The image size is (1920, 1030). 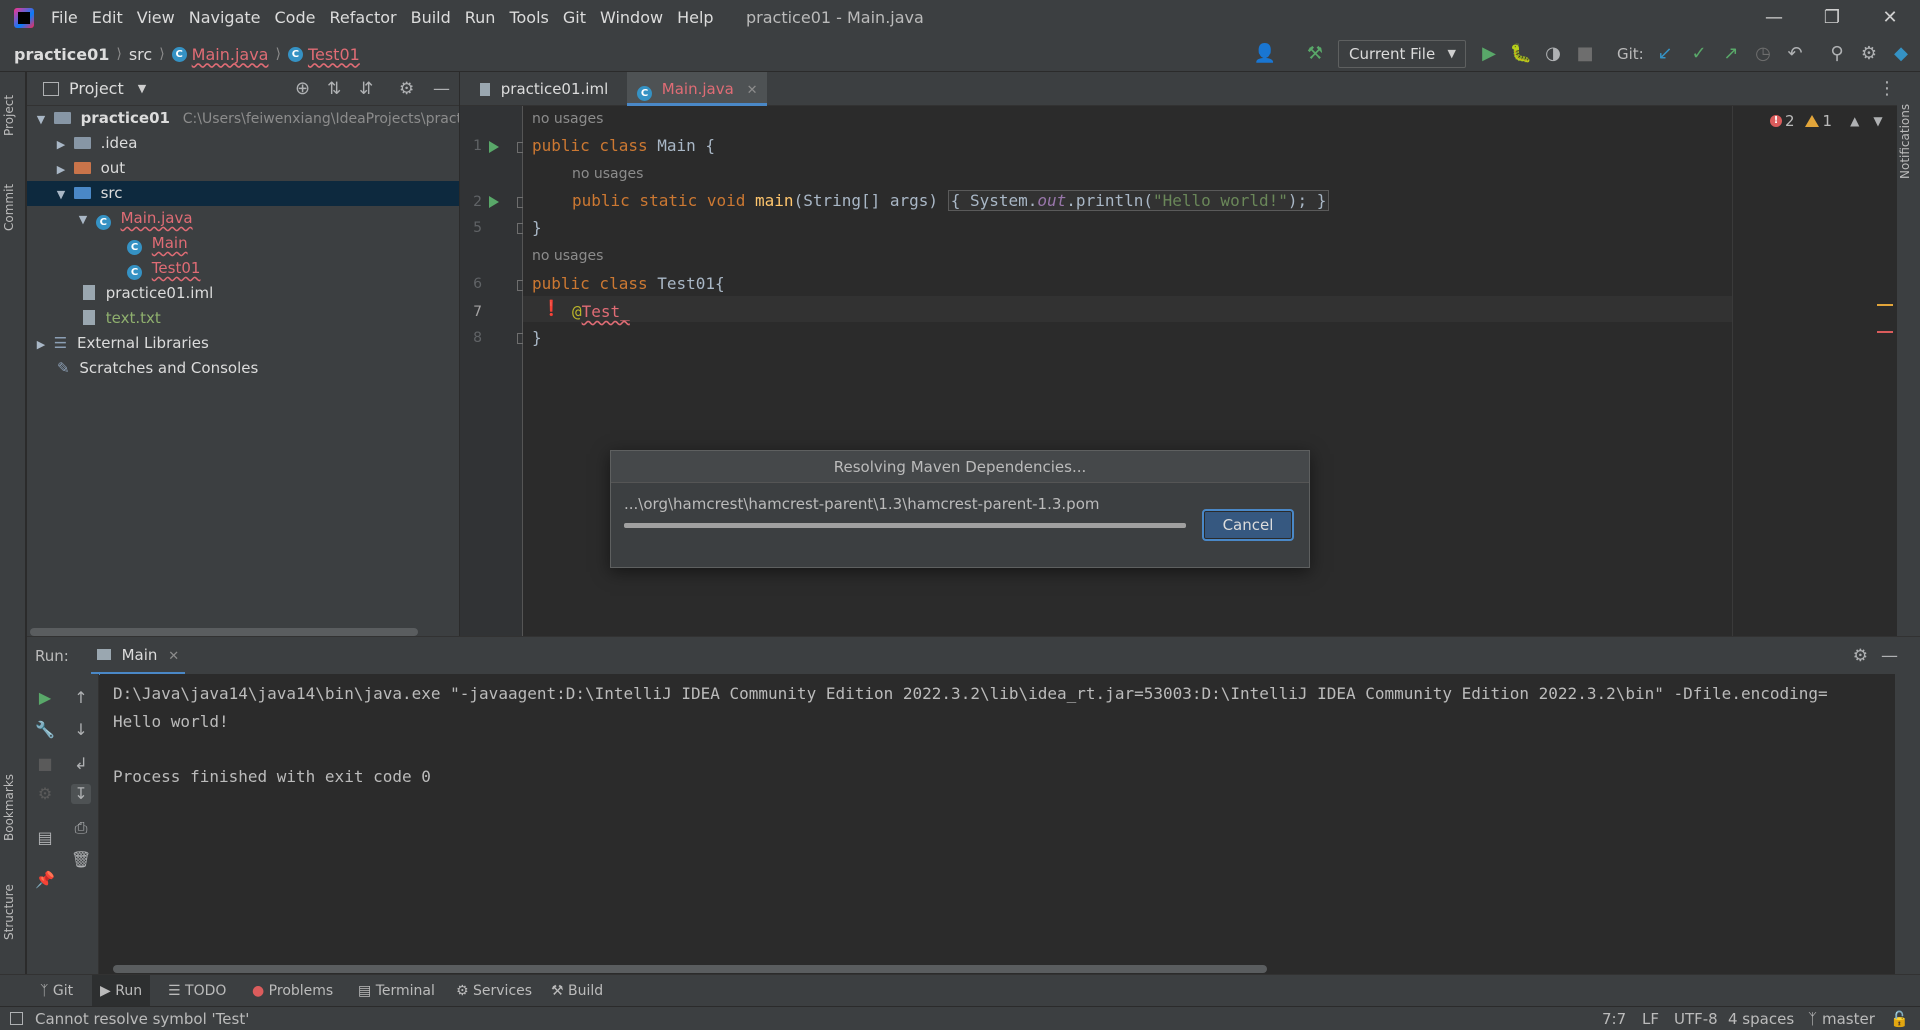 What do you see at coordinates (81, 698) in the screenshot?
I see `up-arrow-icon: ↑` at bounding box center [81, 698].